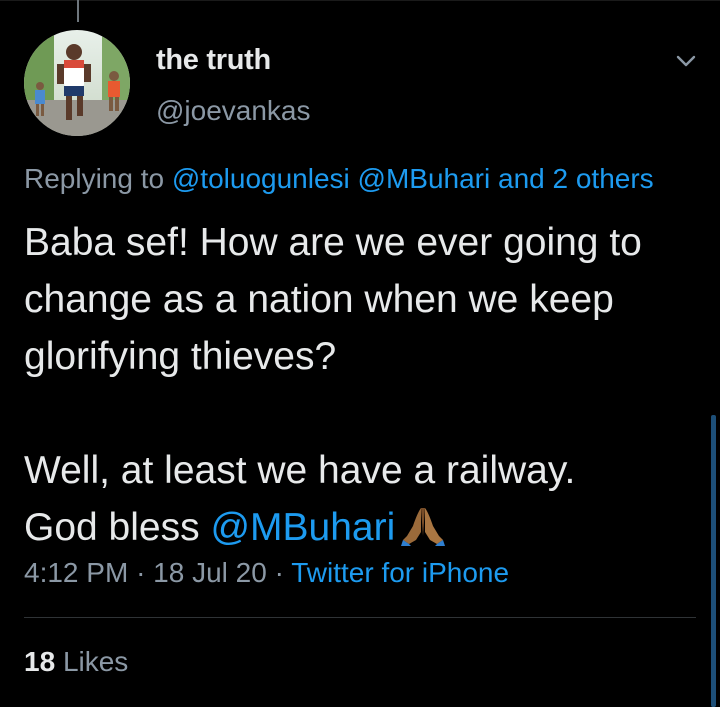 This screenshot has width=720, height=707. Describe the element at coordinates (213, 60) in the screenshot. I see `author-display-name: the truth` at that location.